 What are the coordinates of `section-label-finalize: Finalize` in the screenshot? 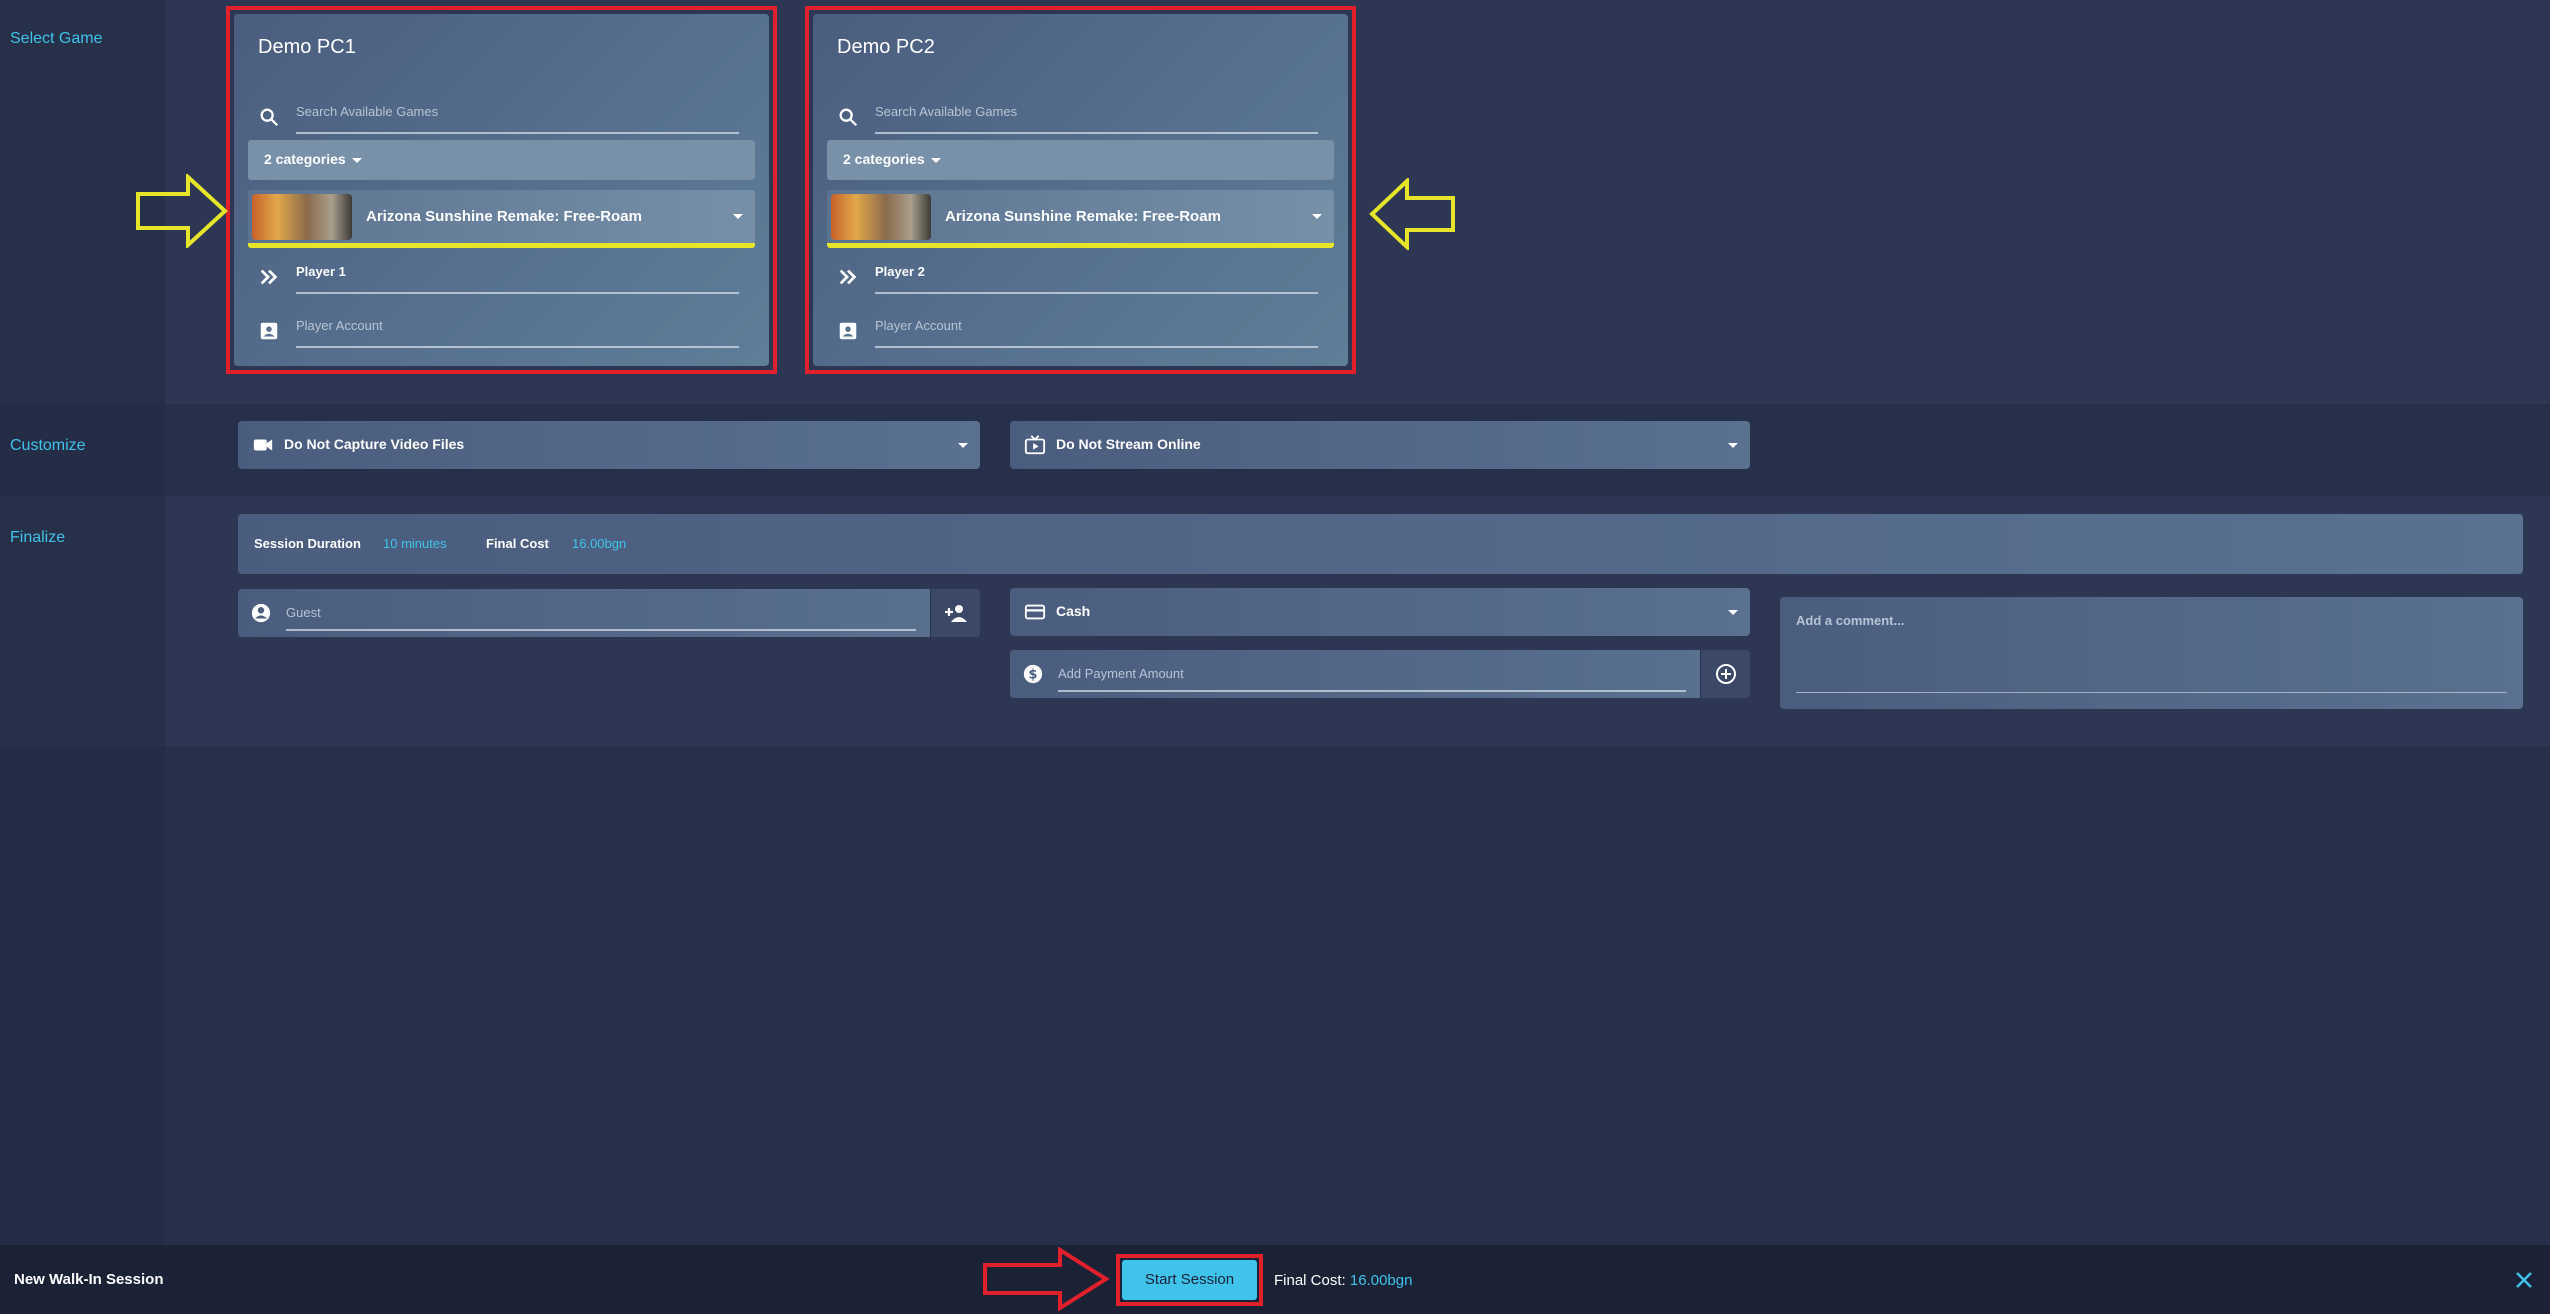 It's located at (38, 537).